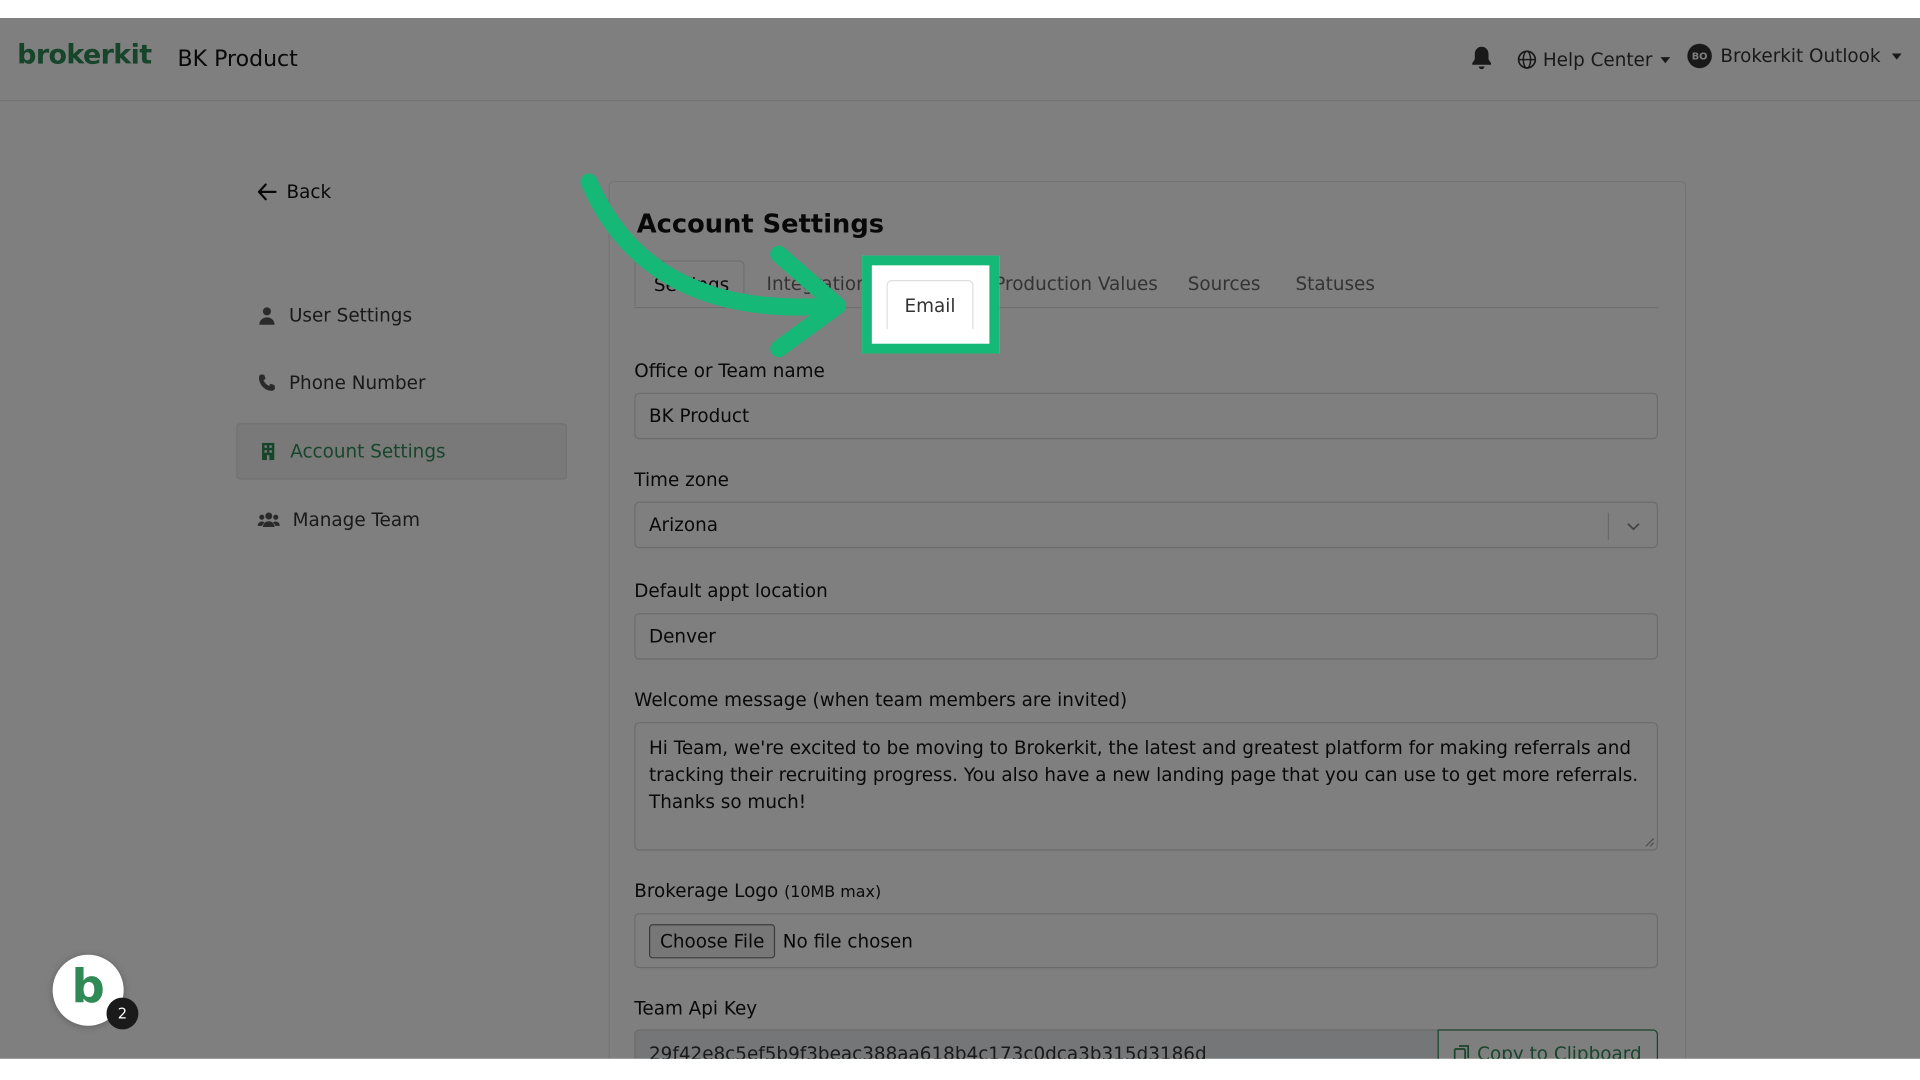  What do you see at coordinates (122, 1013) in the screenshot?
I see `notification-badge: 2` at bounding box center [122, 1013].